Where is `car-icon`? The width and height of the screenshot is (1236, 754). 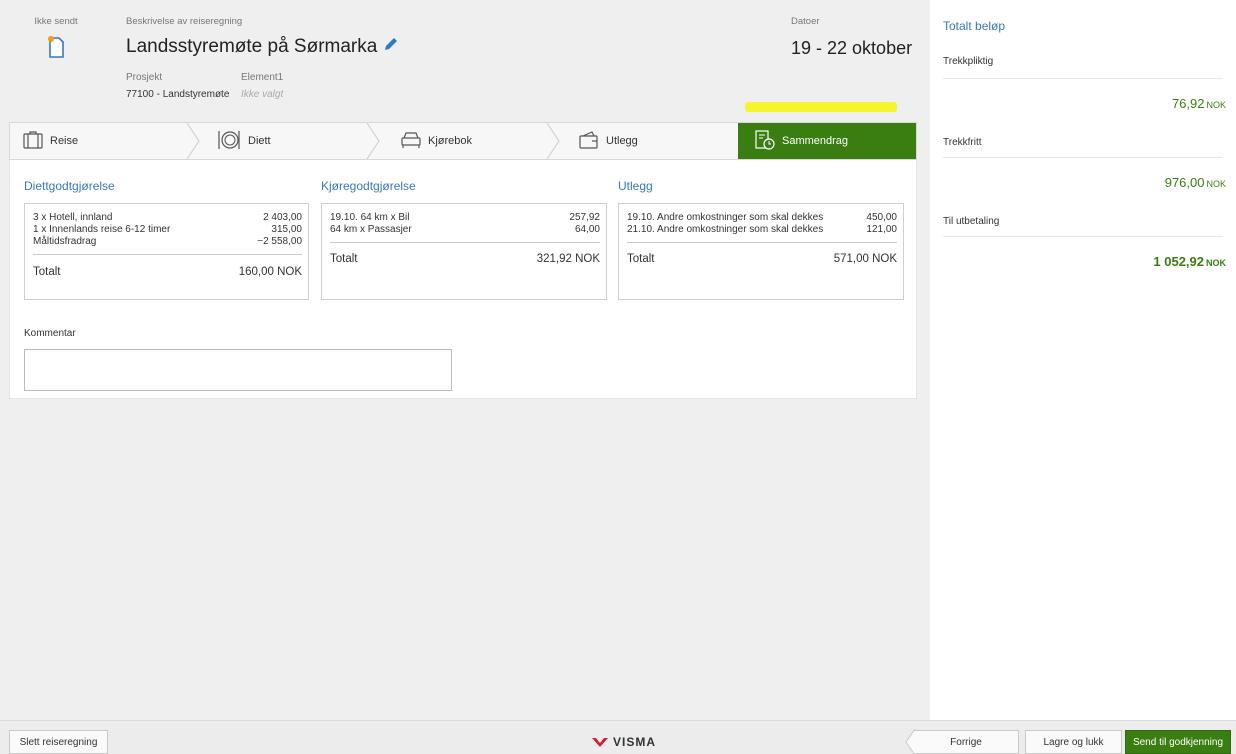 car-icon is located at coordinates (411, 141).